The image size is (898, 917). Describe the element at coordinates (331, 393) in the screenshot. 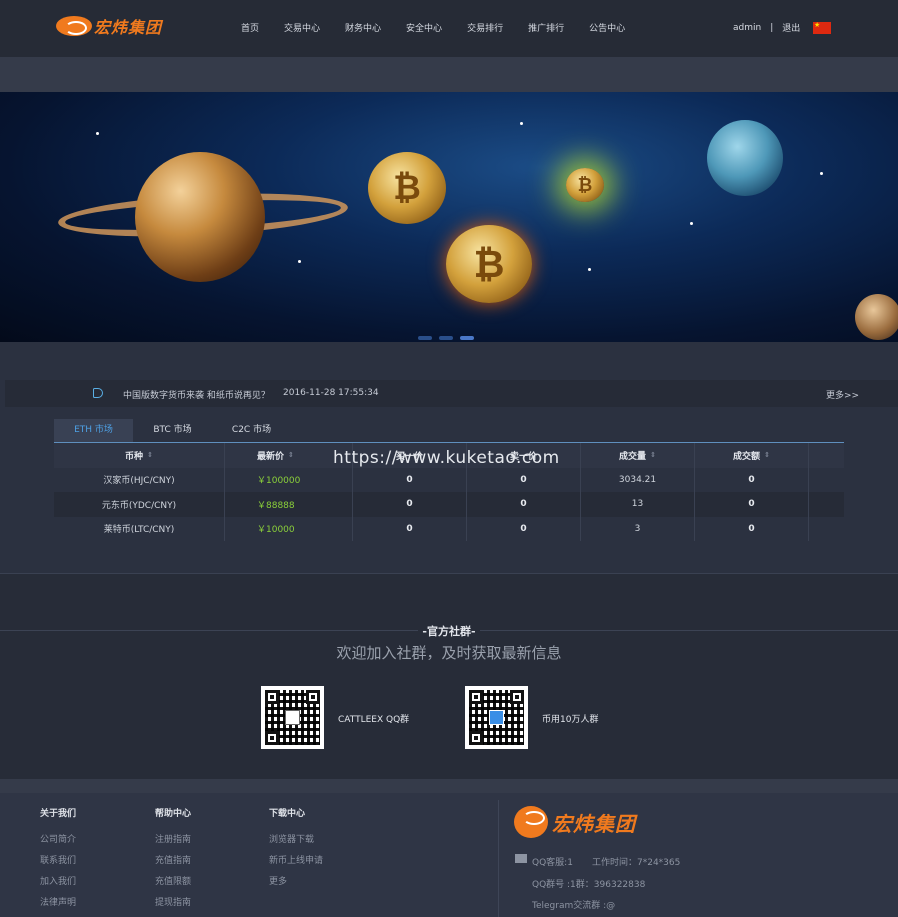

I see `notice-time: 2016-11-28 17:55:34` at that location.